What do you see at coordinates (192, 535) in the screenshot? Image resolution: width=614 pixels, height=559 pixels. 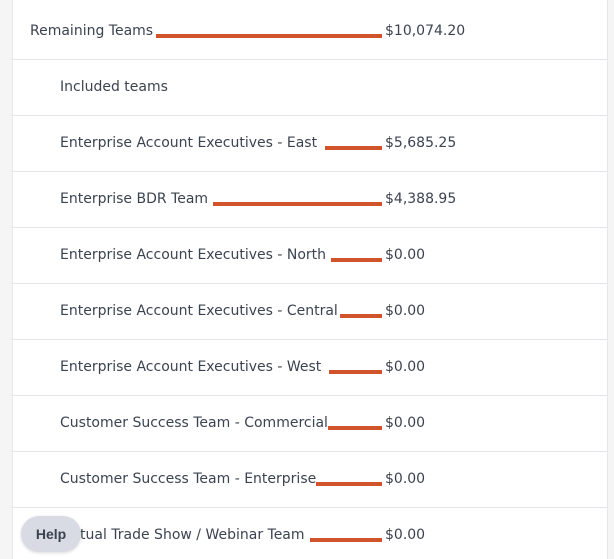 I see `team-name: tual Trade Show / Webinar Team` at bounding box center [192, 535].